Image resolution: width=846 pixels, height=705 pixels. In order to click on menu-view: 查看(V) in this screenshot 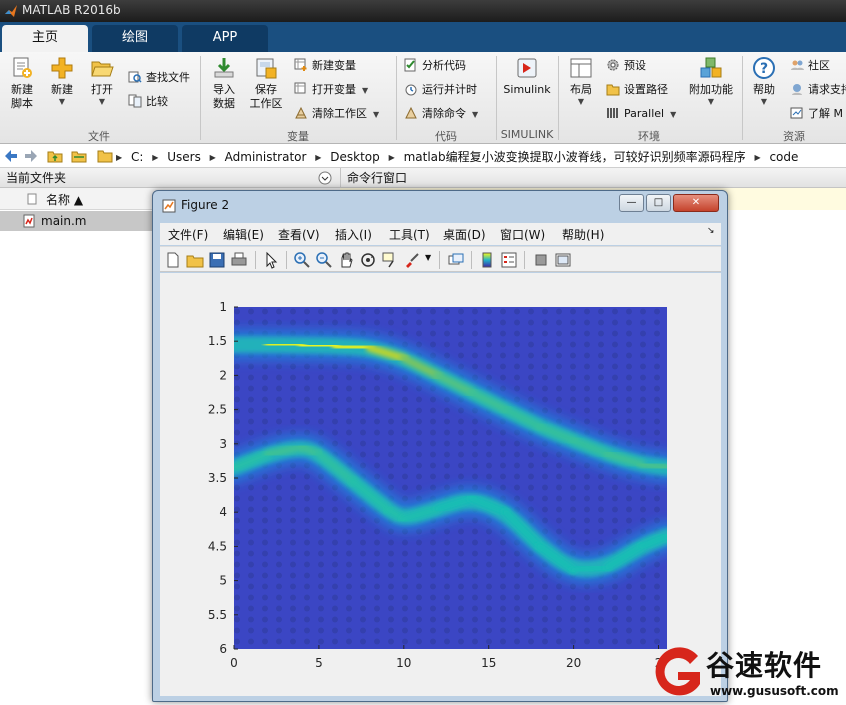, I will do `click(299, 234)`.